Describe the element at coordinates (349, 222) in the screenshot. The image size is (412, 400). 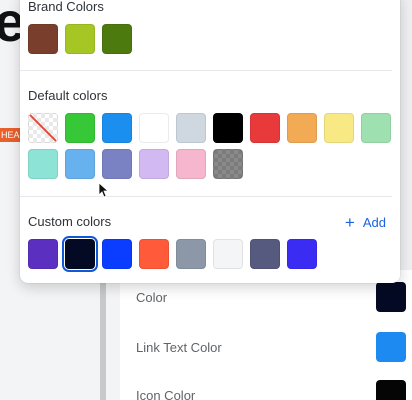
I see `plus-icon: +` at that location.